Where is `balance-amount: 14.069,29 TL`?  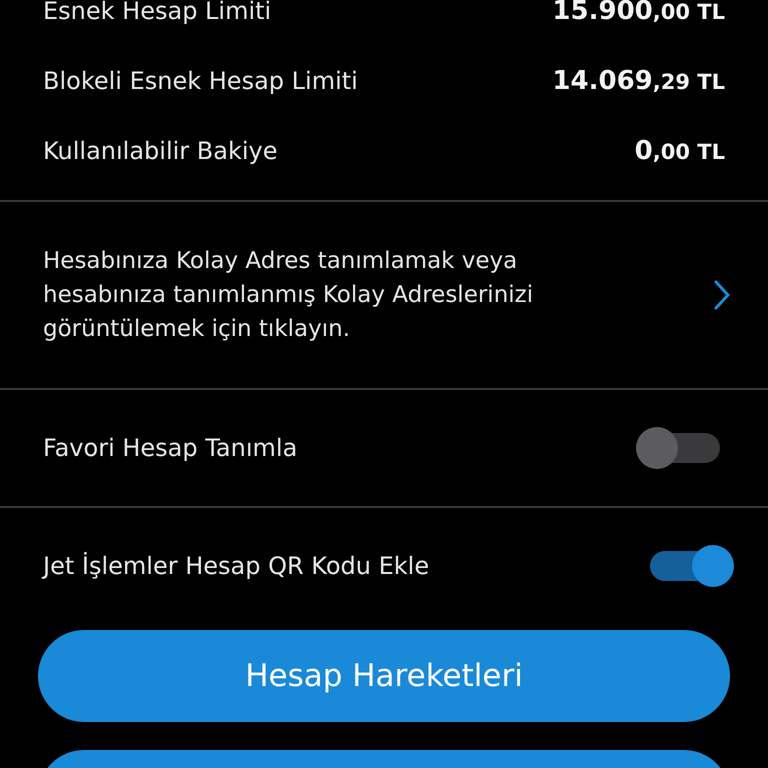 balance-amount: 14.069,29 TL is located at coordinates (638, 81).